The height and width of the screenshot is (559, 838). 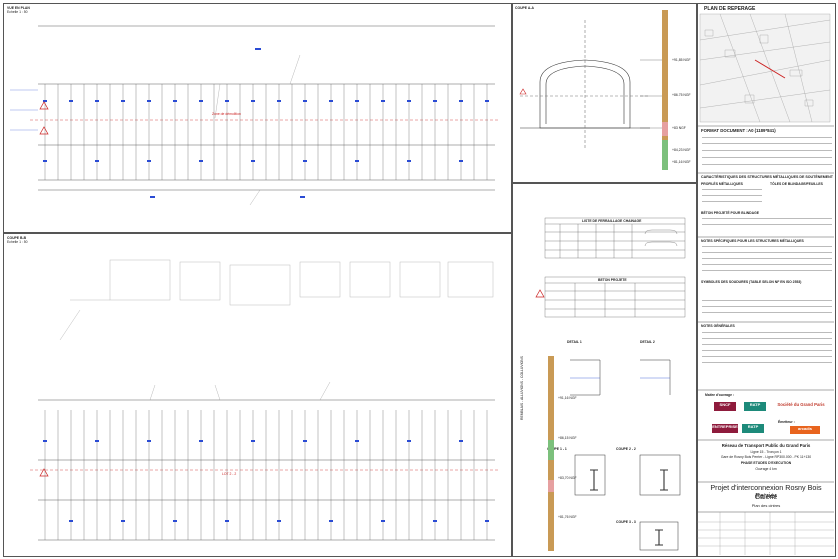 What do you see at coordinates (762, 130) in the screenshot?
I see `format-value: A0 (1189*841)` at bounding box center [762, 130].